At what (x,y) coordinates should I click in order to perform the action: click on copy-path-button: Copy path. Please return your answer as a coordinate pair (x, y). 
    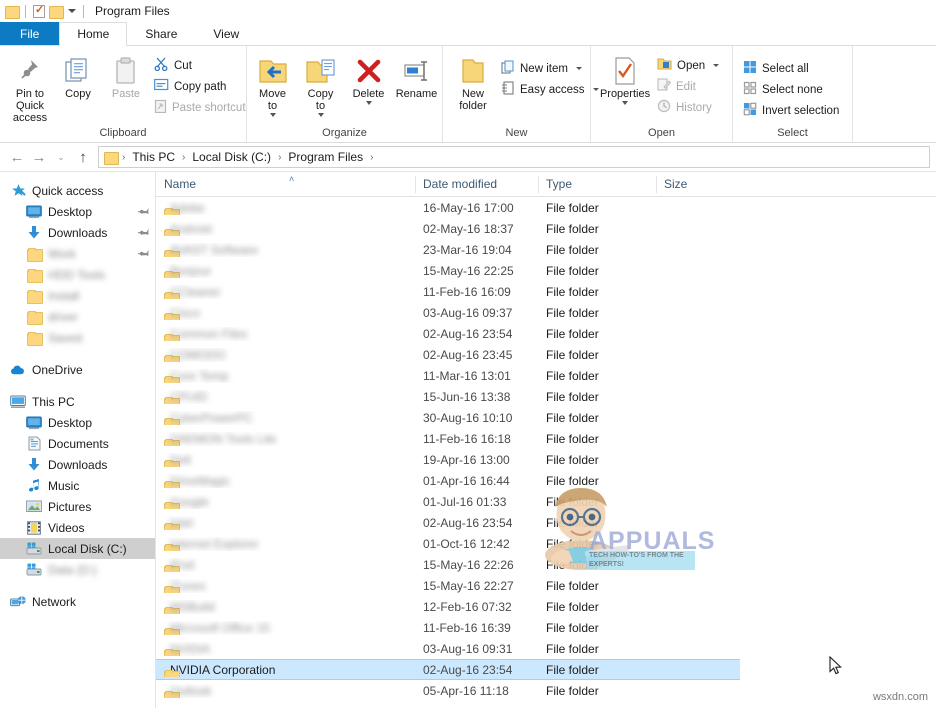
    Looking at the image, I should click on (200, 86).